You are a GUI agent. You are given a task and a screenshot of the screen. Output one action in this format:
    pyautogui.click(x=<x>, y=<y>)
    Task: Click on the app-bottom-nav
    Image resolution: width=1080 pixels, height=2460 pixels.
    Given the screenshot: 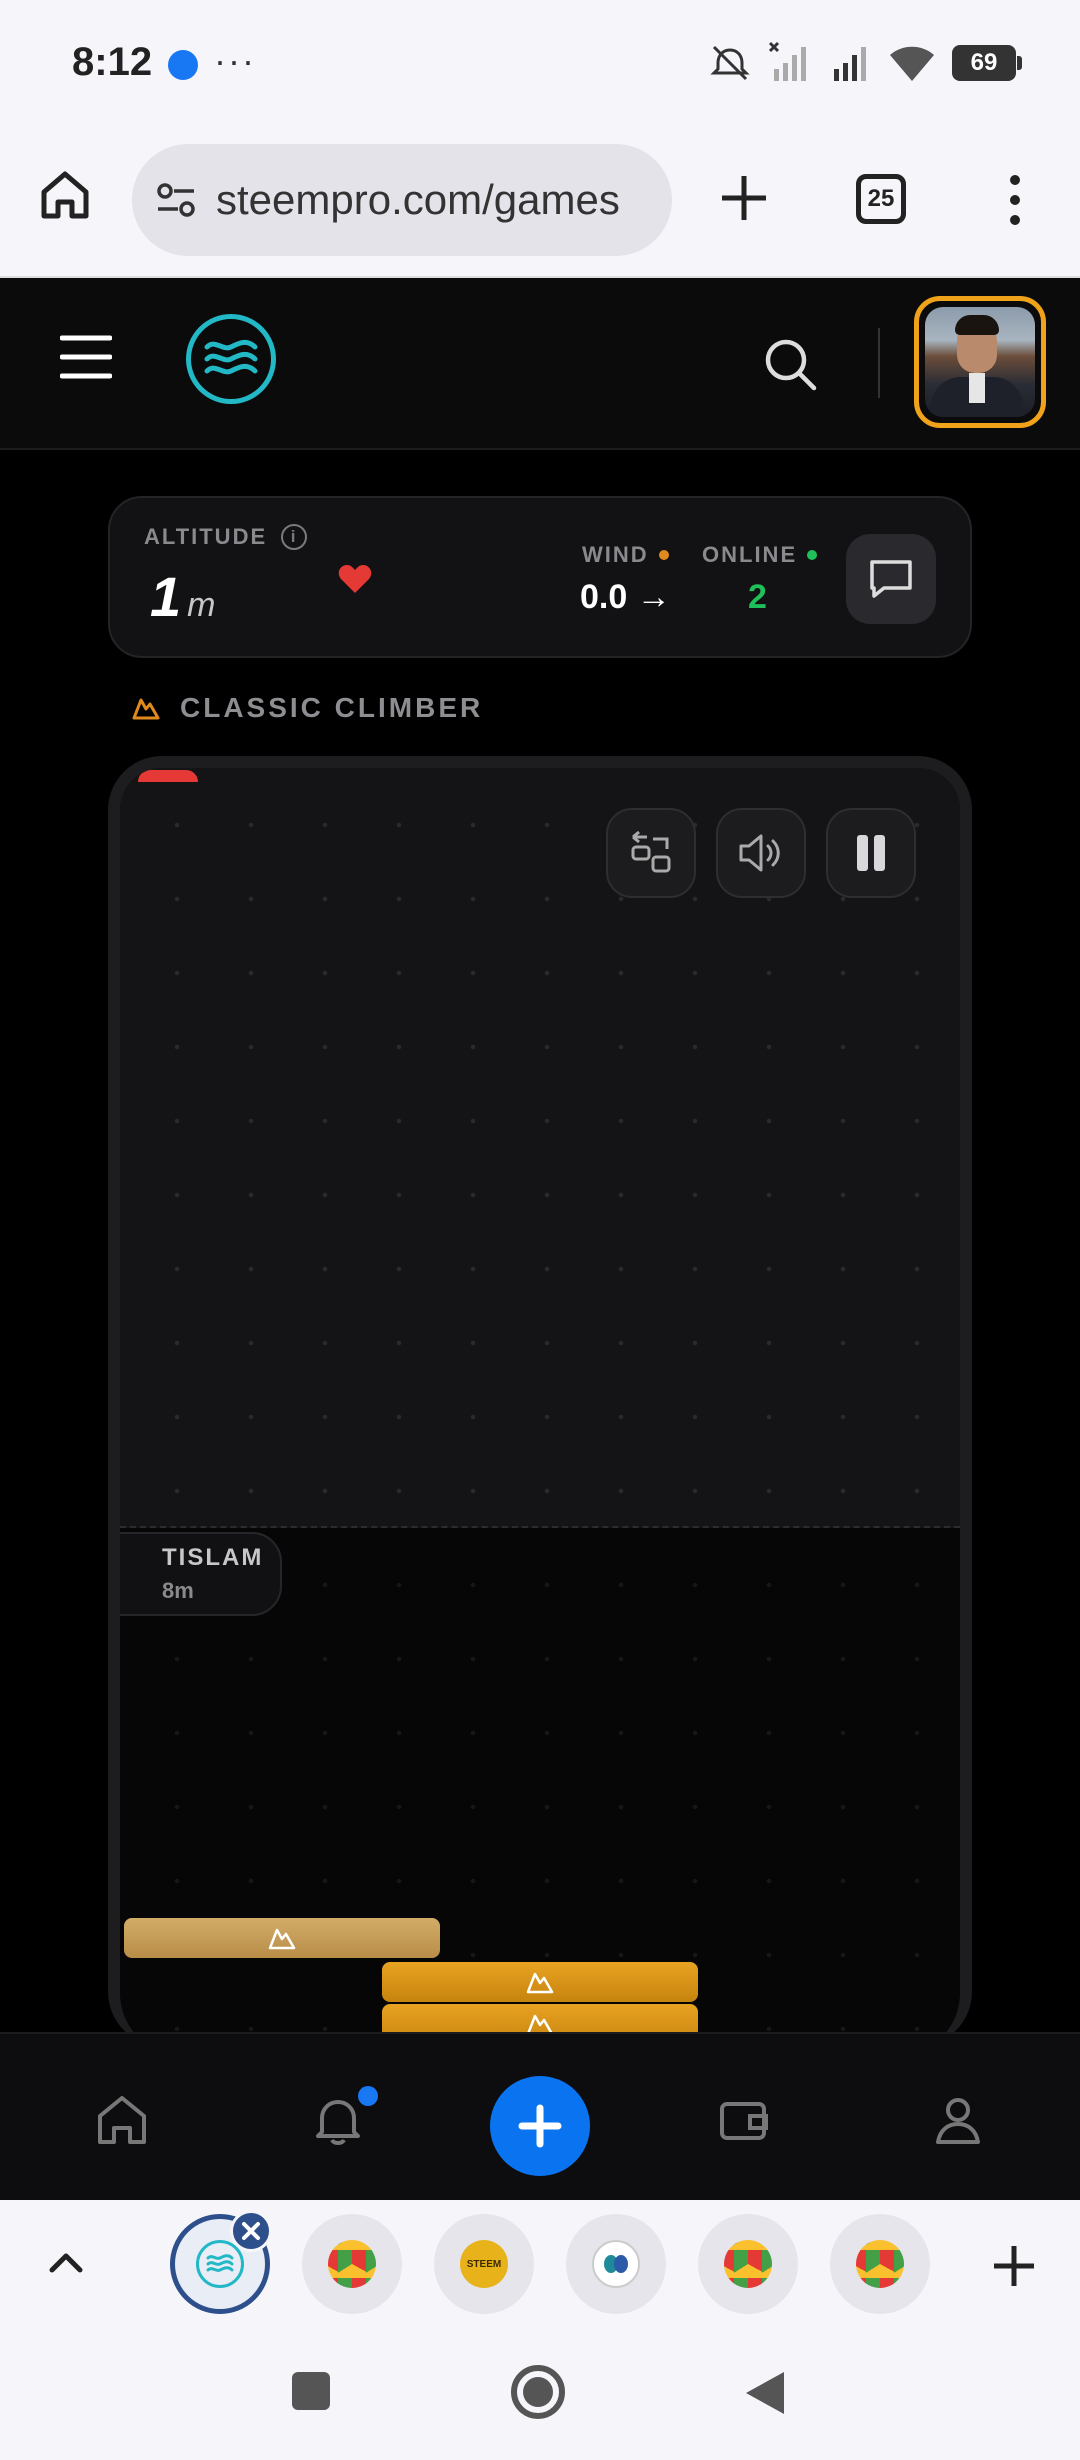 What is the action you would take?
    pyautogui.click(x=540, y=2116)
    